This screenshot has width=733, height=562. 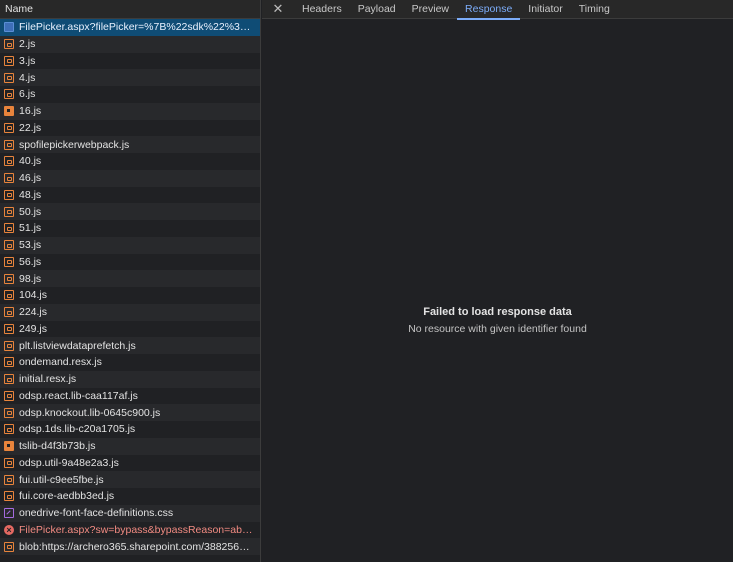 What do you see at coordinates (48, 379) in the screenshot?
I see `request-name: initial.resx.js` at bounding box center [48, 379].